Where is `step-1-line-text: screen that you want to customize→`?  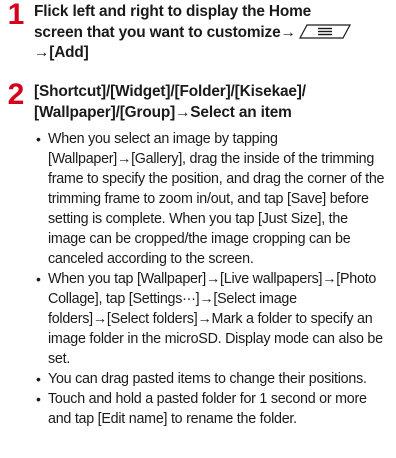 step-1-line-text: screen that you want to customize→ is located at coordinates (165, 32).